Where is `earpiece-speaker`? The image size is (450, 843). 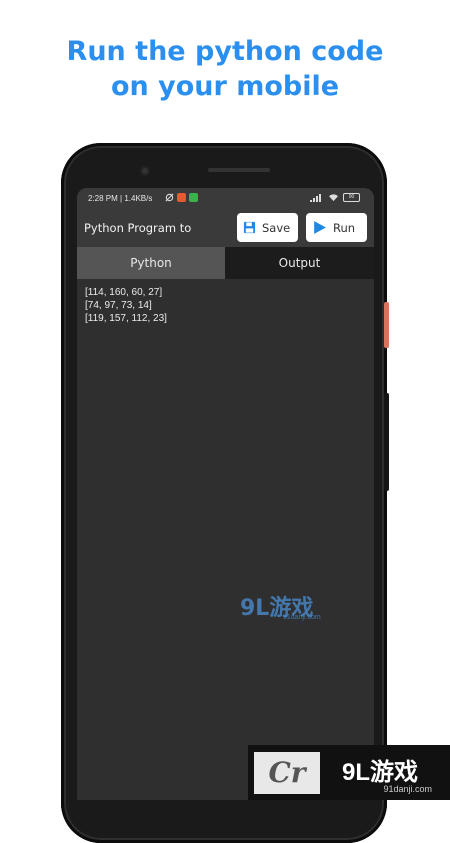
earpiece-speaker is located at coordinates (239, 170).